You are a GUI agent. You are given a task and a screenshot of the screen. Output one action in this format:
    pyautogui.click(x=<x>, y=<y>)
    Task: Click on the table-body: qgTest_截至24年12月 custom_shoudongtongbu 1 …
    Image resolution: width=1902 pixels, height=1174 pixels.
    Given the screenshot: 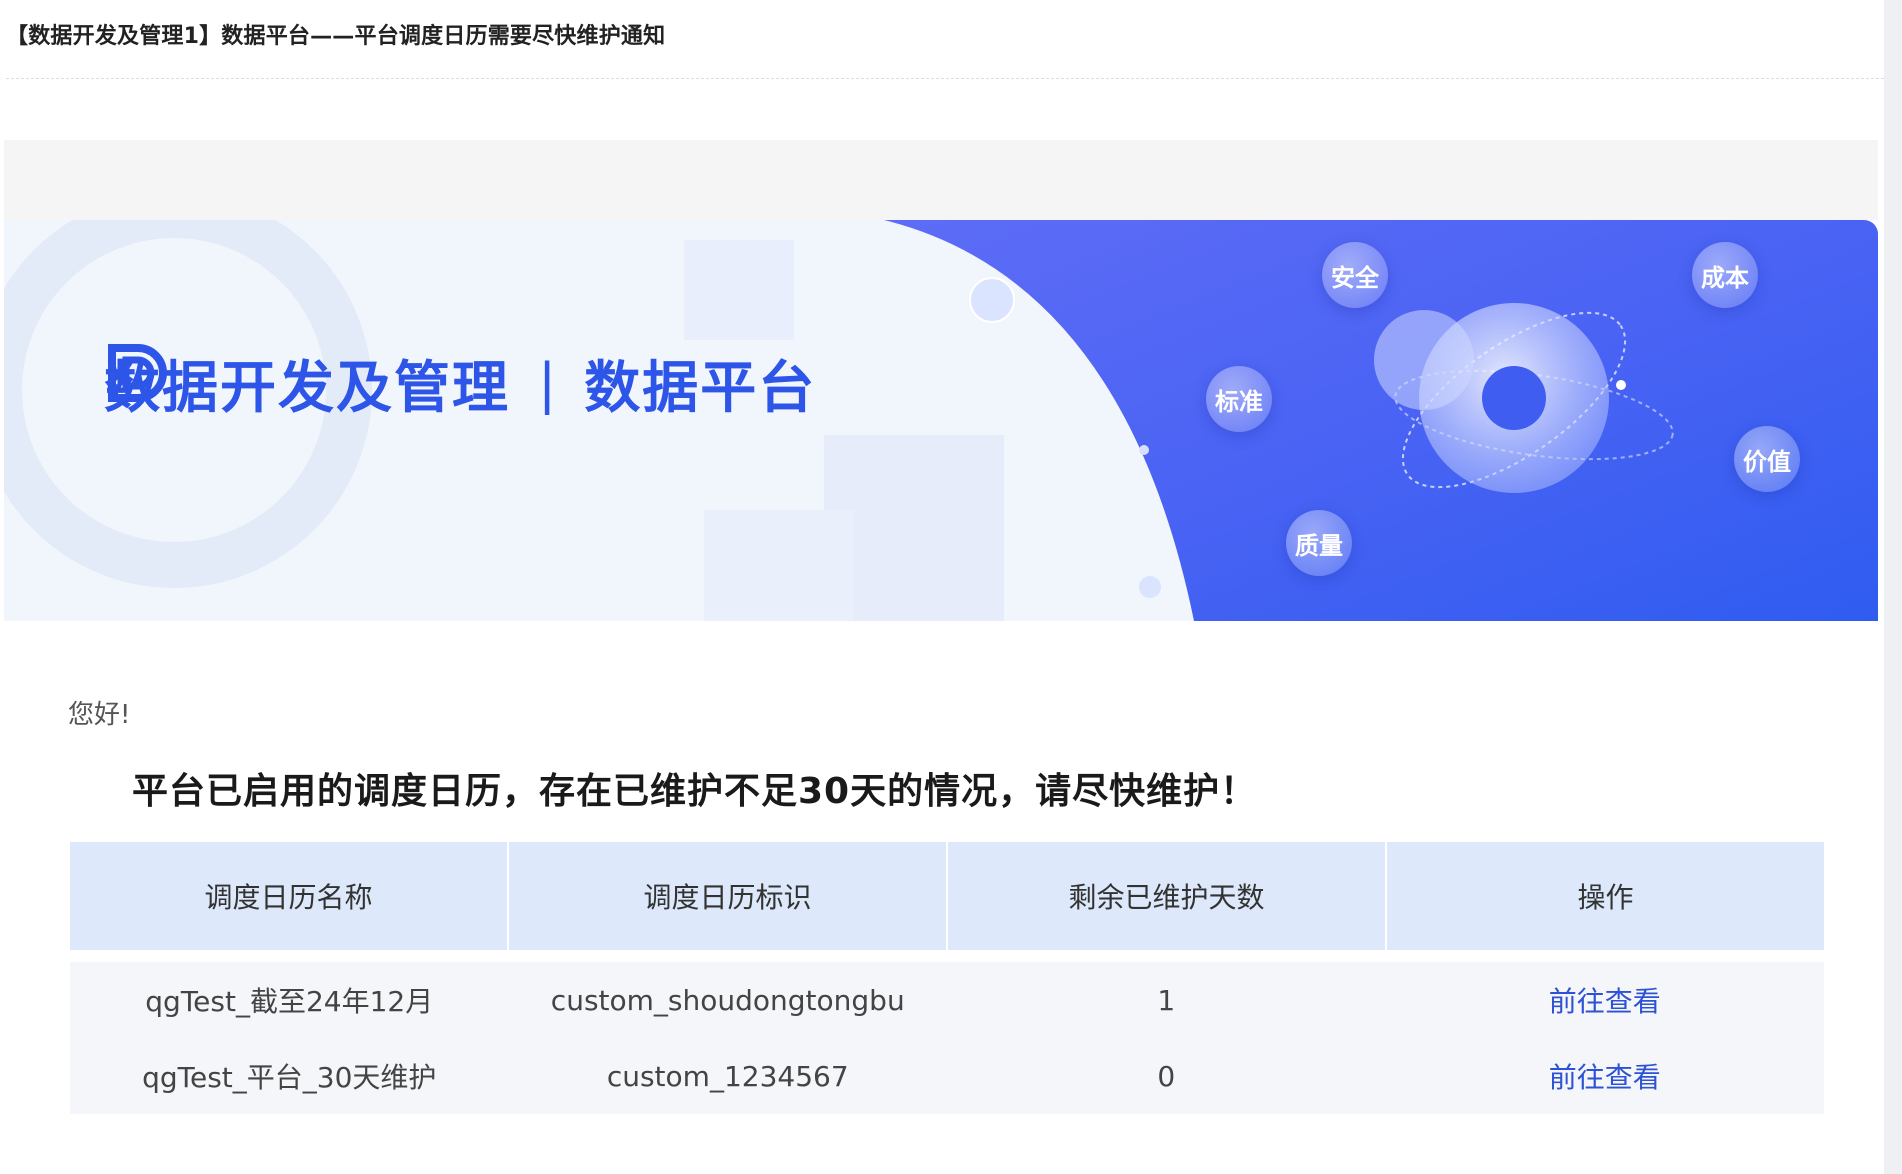 What is the action you would take?
    pyautogui.click(x=947, y=1038)
    